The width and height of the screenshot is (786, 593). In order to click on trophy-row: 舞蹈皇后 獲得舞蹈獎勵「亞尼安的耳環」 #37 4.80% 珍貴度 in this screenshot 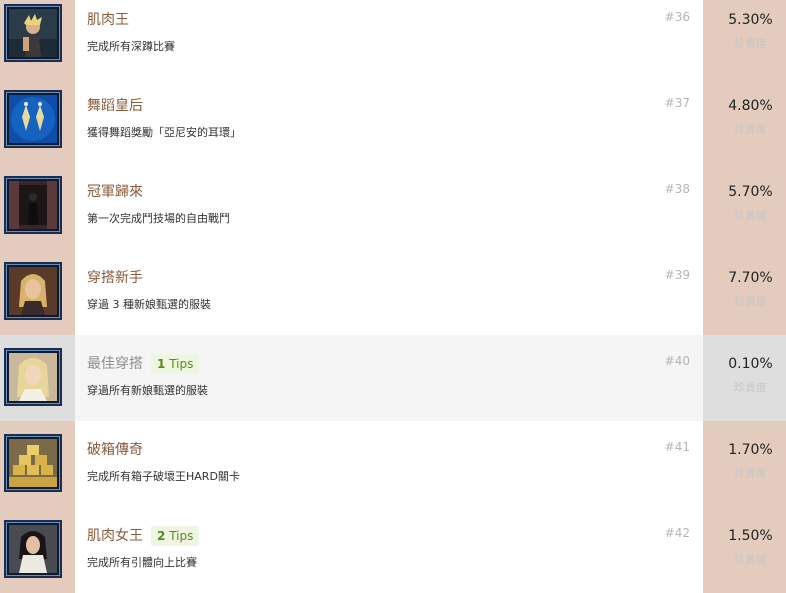, I will do `click(393, 120)`.